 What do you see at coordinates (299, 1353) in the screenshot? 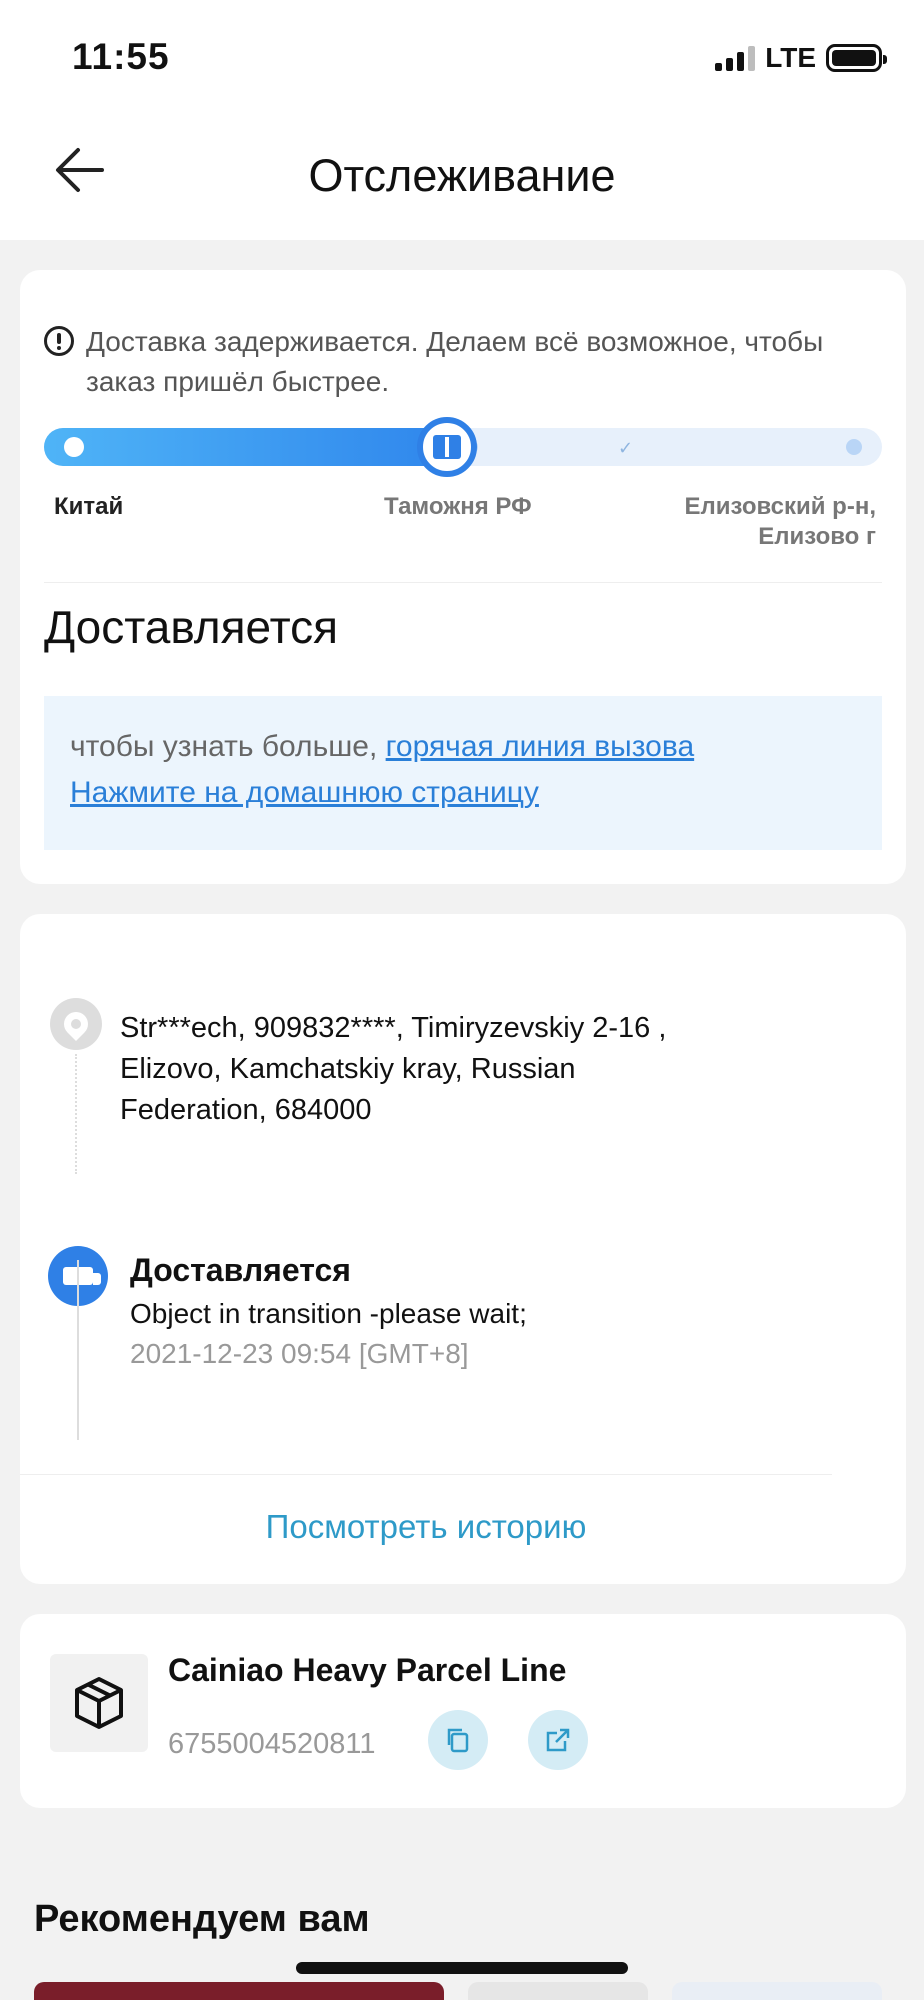
I see `event-timestamp: 2021-12-23 09:54 [GMT+8]` at bounding box center [299, 1353].